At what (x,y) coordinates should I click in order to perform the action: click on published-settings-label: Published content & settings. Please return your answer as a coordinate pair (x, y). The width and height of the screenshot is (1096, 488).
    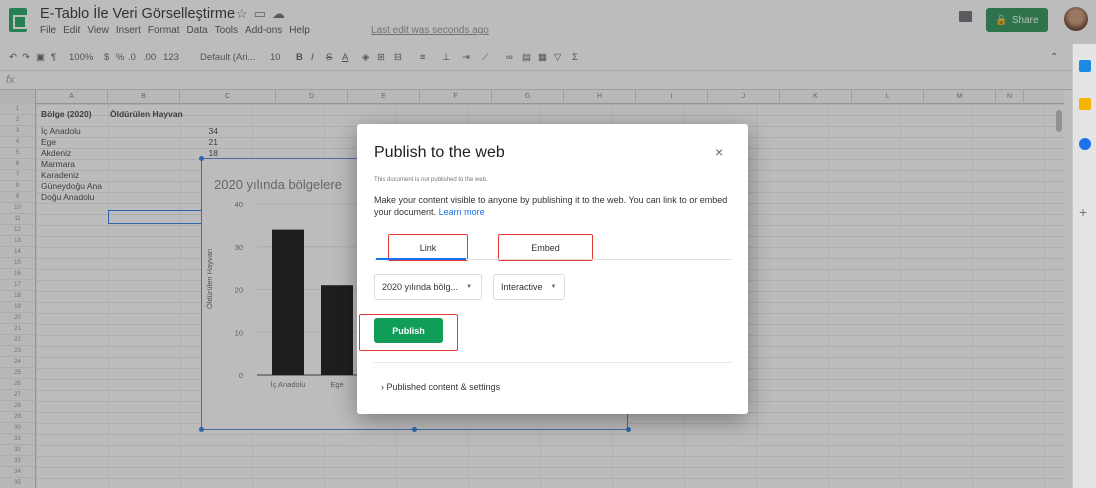
    Looking at the image, I should click on (443, 387).